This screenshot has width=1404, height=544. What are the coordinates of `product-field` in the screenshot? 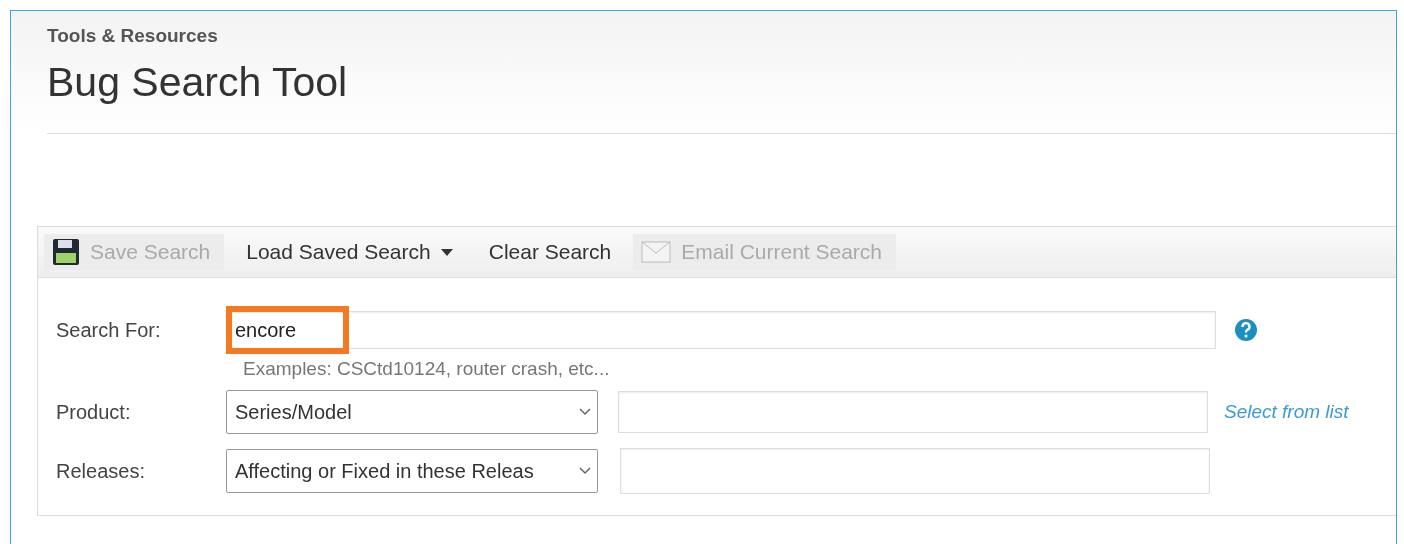 It's located at (913, 412).